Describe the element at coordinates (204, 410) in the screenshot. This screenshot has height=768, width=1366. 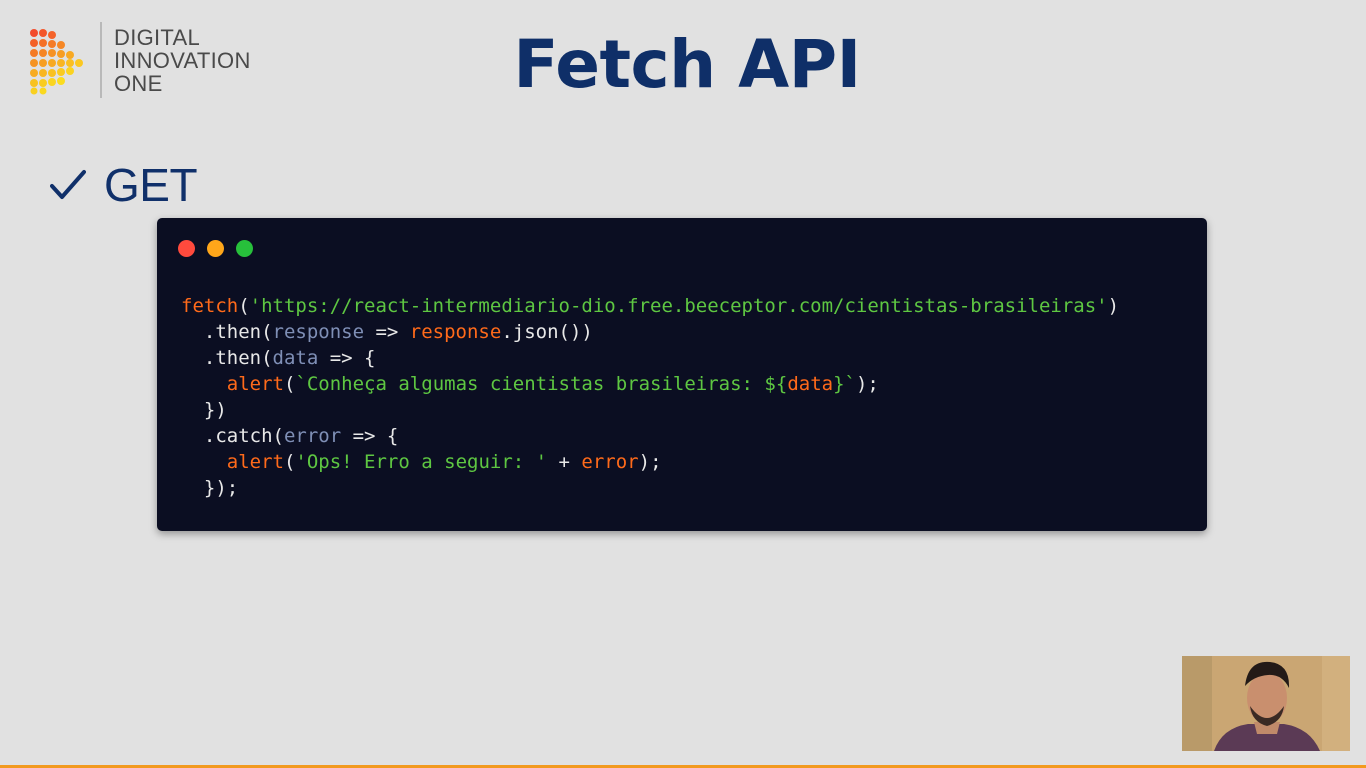
I see `code-token: })` at that location.